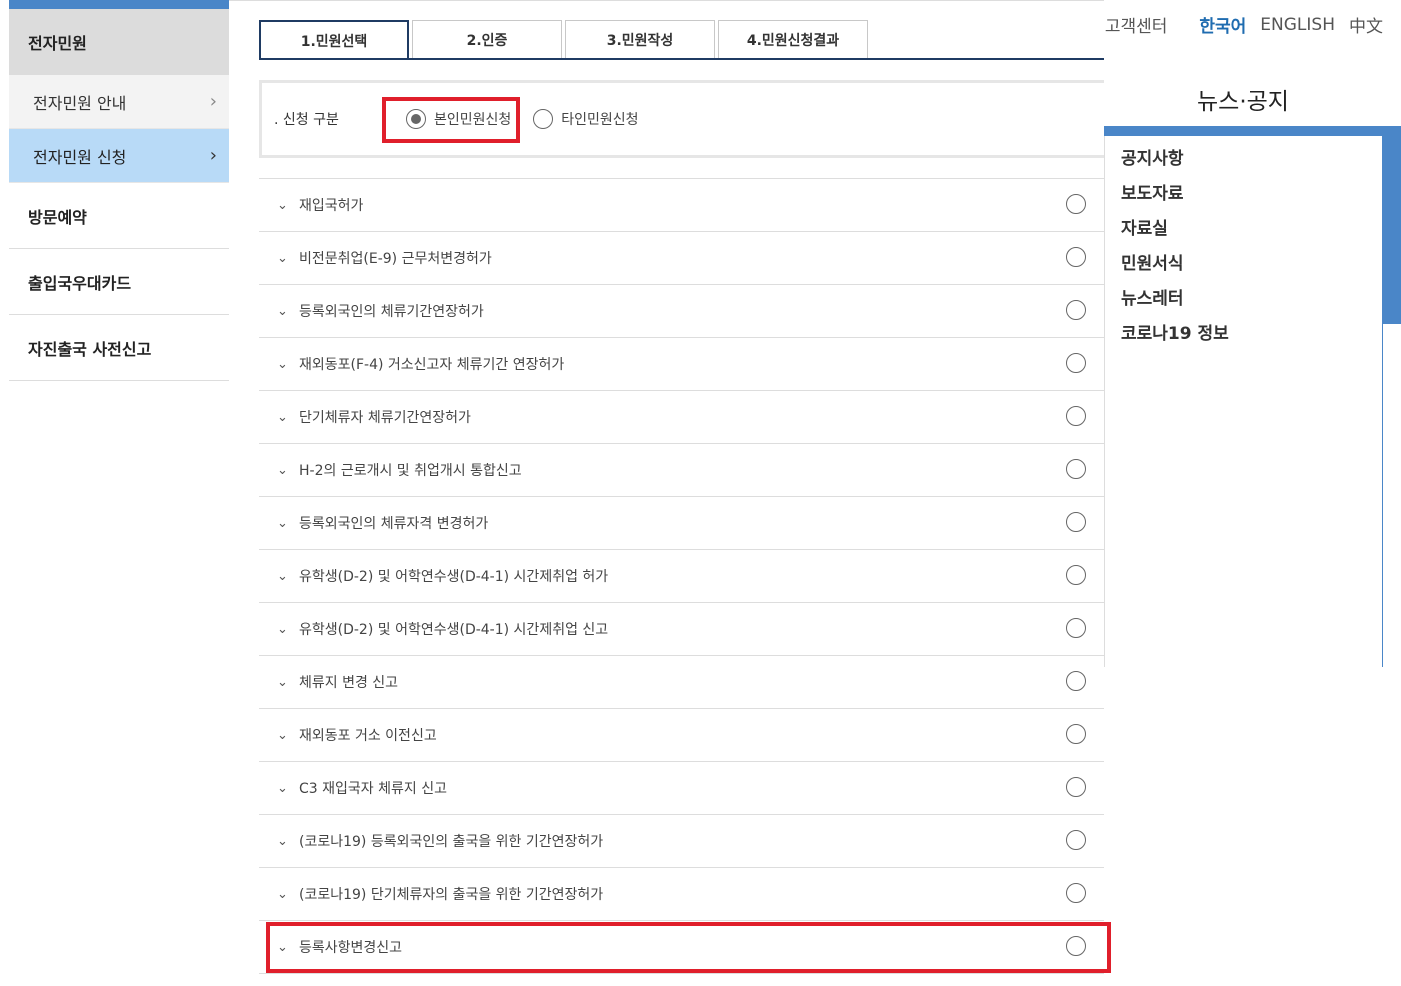 The width and height of the screenshot is (1401, 986). Describe the element at coordinates (334, 40) in the screenshot. I see `tab-step-1: 1.민원선택` at that location.